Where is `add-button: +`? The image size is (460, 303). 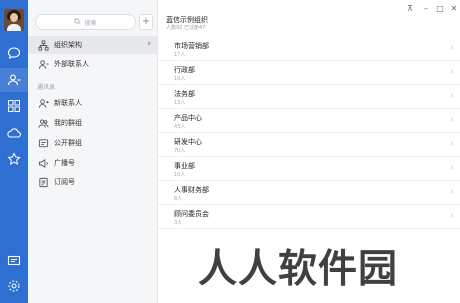
add-button: + is located at coordinates (146, 22).